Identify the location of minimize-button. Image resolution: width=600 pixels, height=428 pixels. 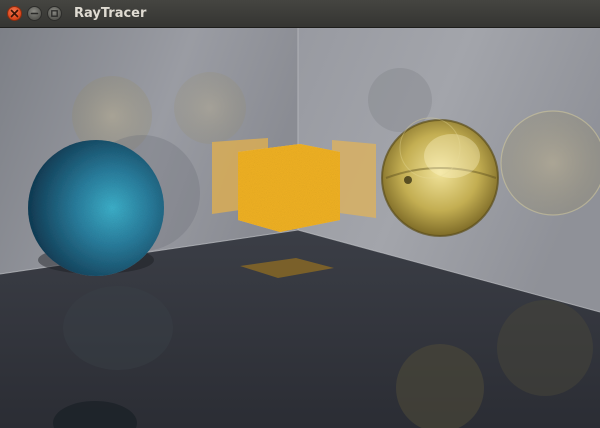
(34, 13).